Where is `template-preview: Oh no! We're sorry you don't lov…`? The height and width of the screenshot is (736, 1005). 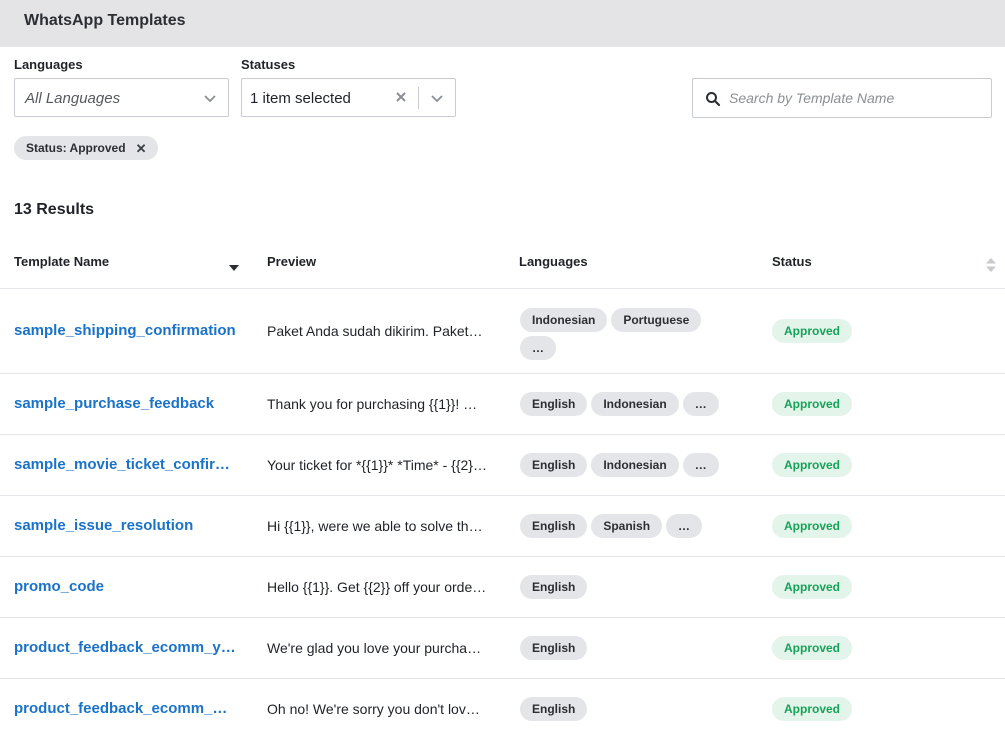
template-preview: Oh no! We're sorry you don't lov… is located at coordinates (373, 709).